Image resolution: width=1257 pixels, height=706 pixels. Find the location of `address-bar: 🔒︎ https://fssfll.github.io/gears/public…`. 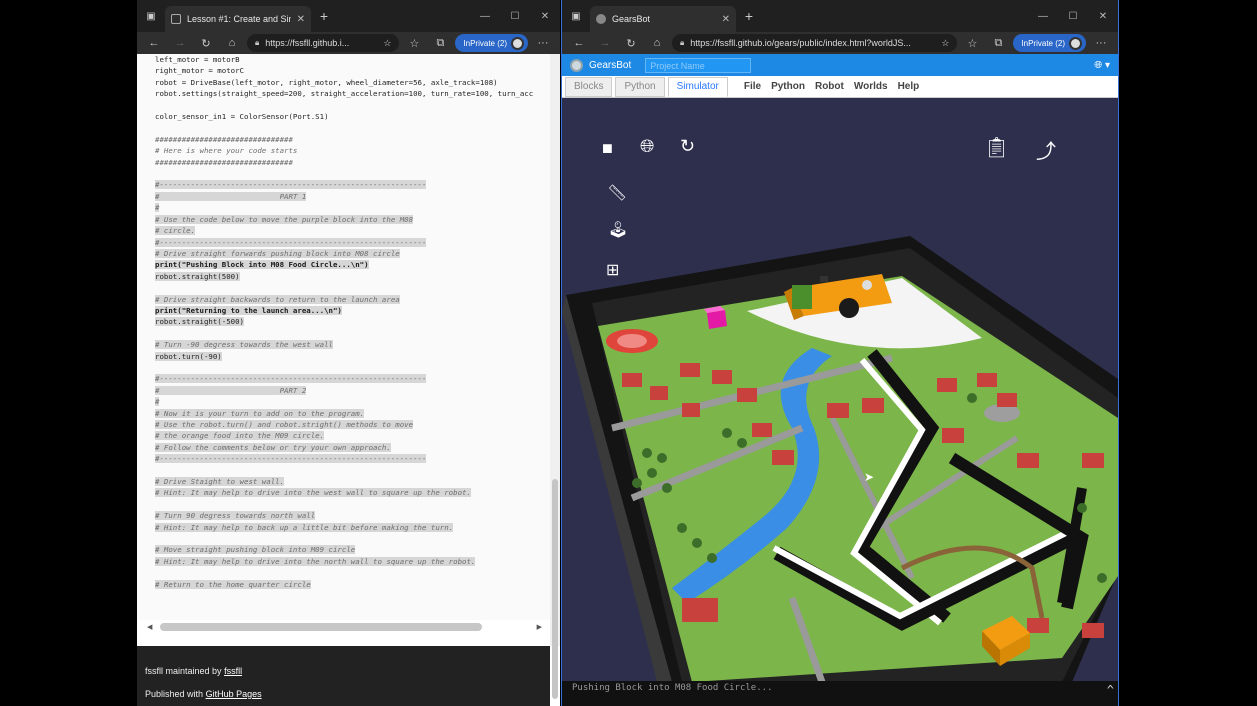

address-bar: 🔒︎ https://fssfll.github.io/gears/public… is located at coordinates (815, 43).